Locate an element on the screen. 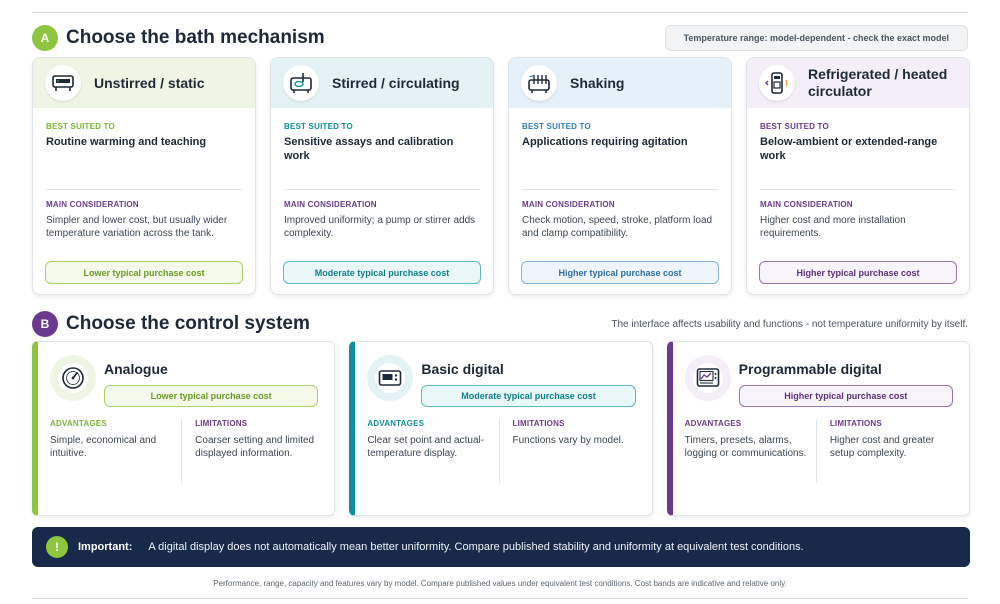 Image resolution: width=1000 pixels, height=604 pixels. section-a-title: Choose the bath mechanism is located at coordinates (195, 37).